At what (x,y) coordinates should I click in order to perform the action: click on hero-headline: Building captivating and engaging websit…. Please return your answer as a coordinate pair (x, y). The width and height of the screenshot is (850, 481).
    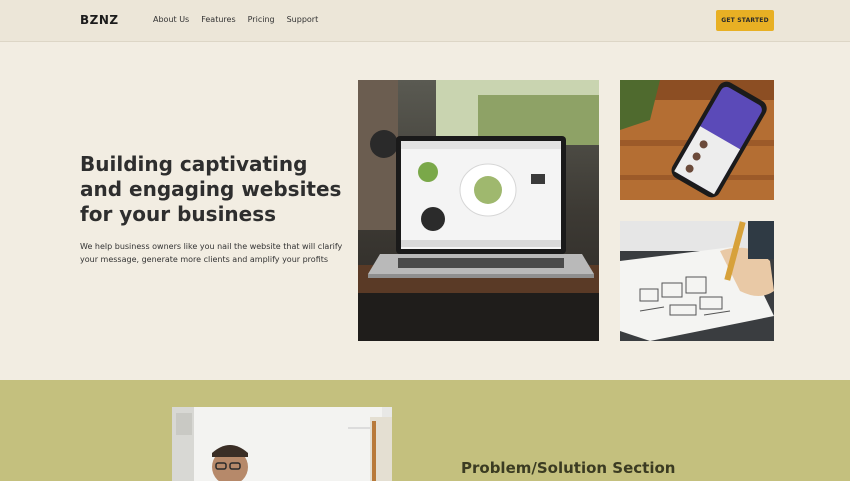
    Looking at the image, I should click on (211, 189).